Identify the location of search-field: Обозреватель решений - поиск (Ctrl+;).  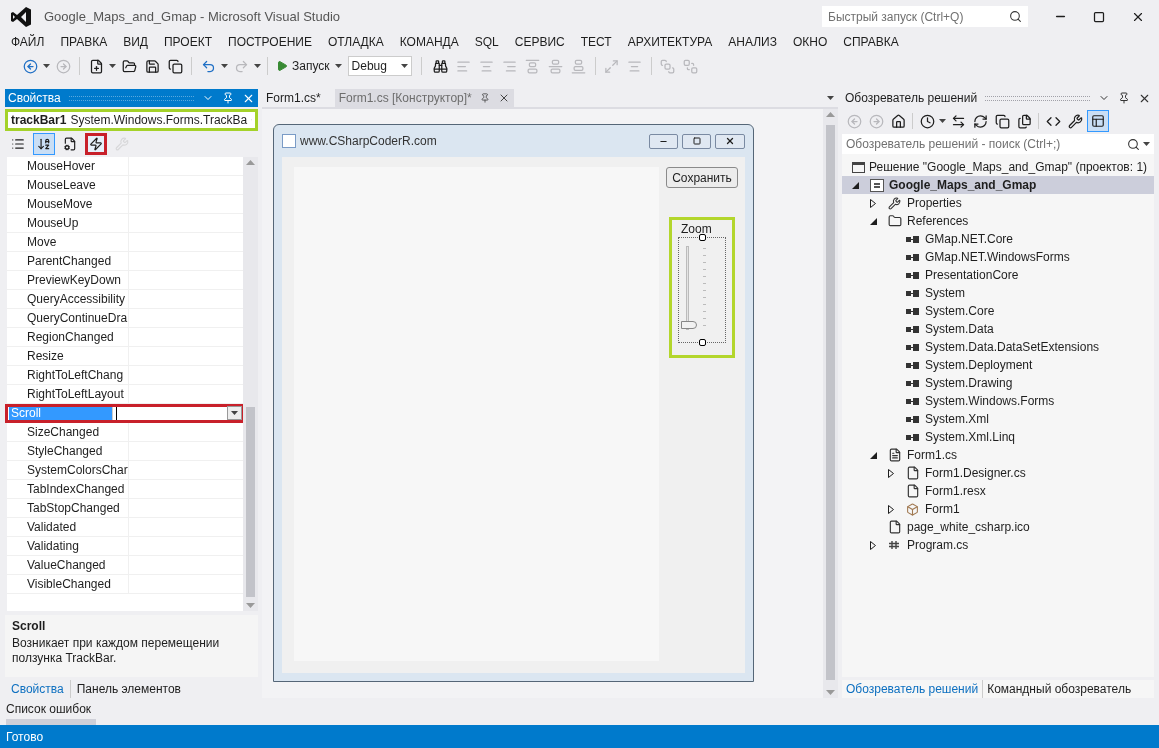
(998, 144).